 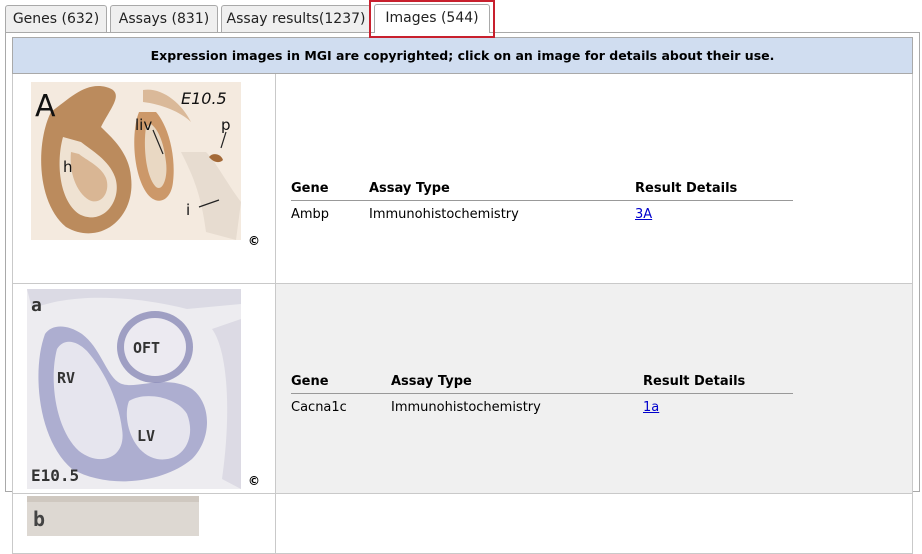 I want to click on tab-assay-results: Assay results(1237), so click(x=296, y=18).